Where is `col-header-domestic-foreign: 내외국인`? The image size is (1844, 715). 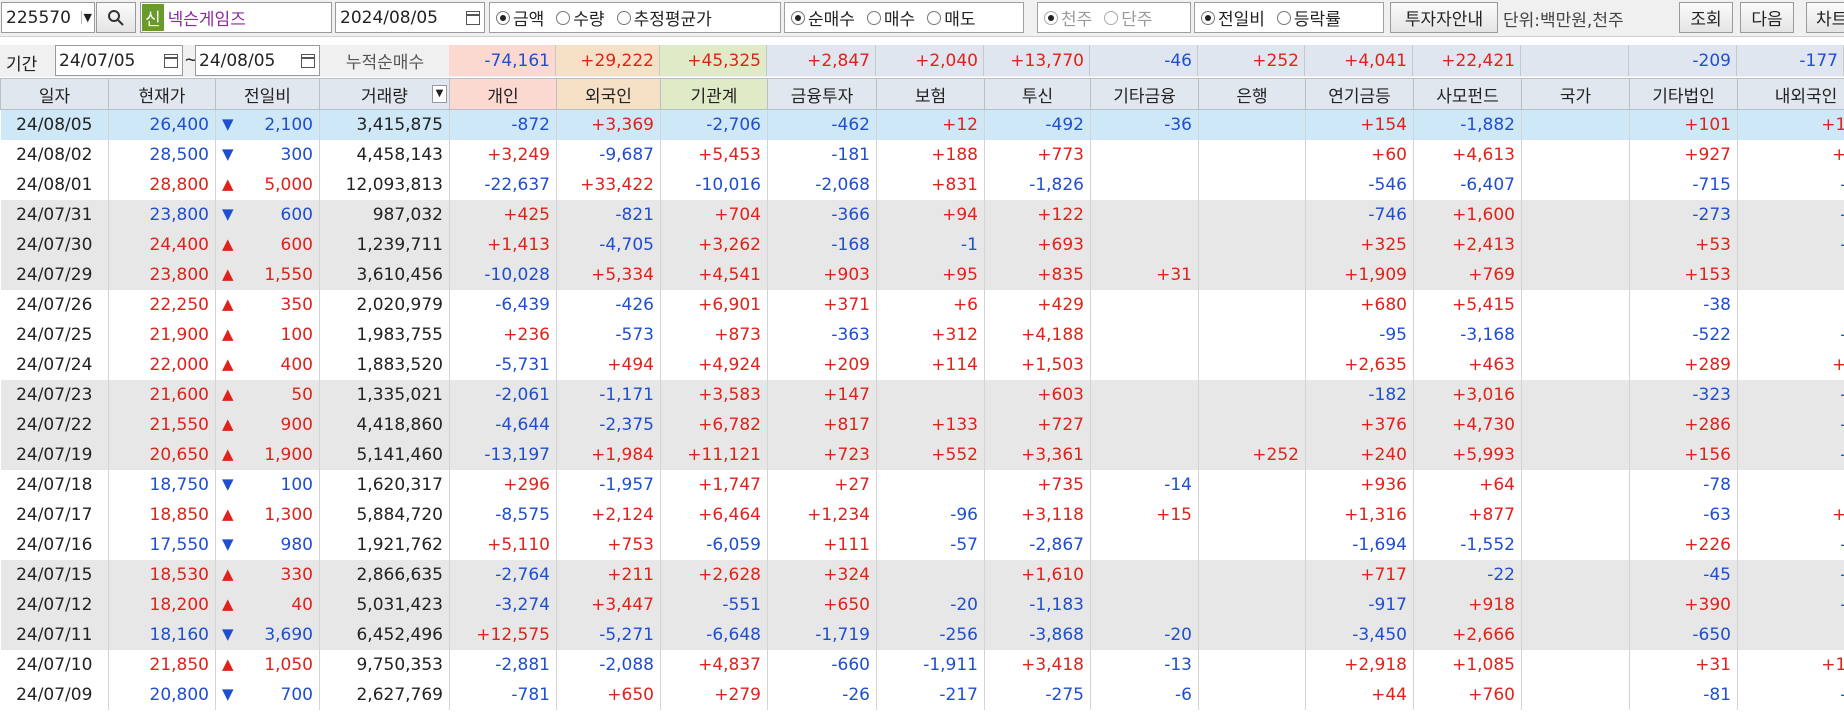 col-header-domestic-foreign: 내외국인 is located at coordinates (1790, 94).